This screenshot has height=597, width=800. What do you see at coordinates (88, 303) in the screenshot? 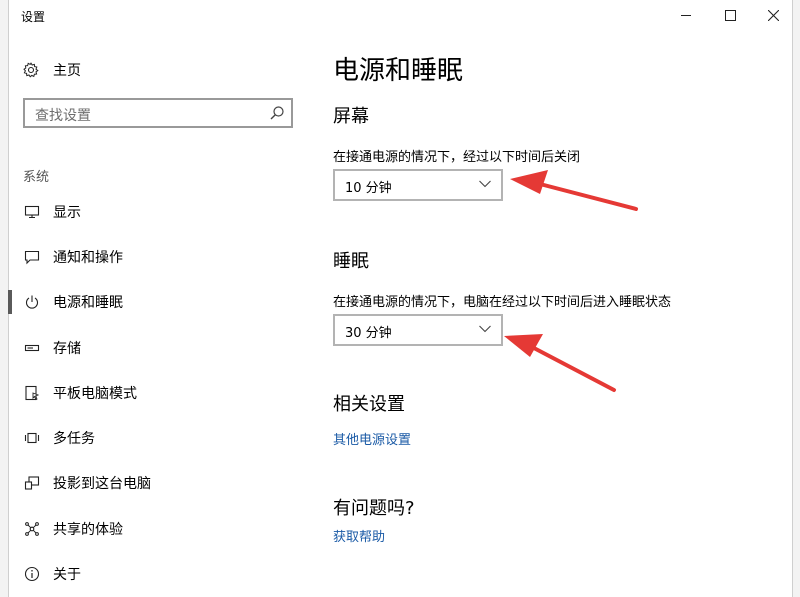
I see `sidebar-item-label: 电源和睡眠` at bounding box center [88, 303].